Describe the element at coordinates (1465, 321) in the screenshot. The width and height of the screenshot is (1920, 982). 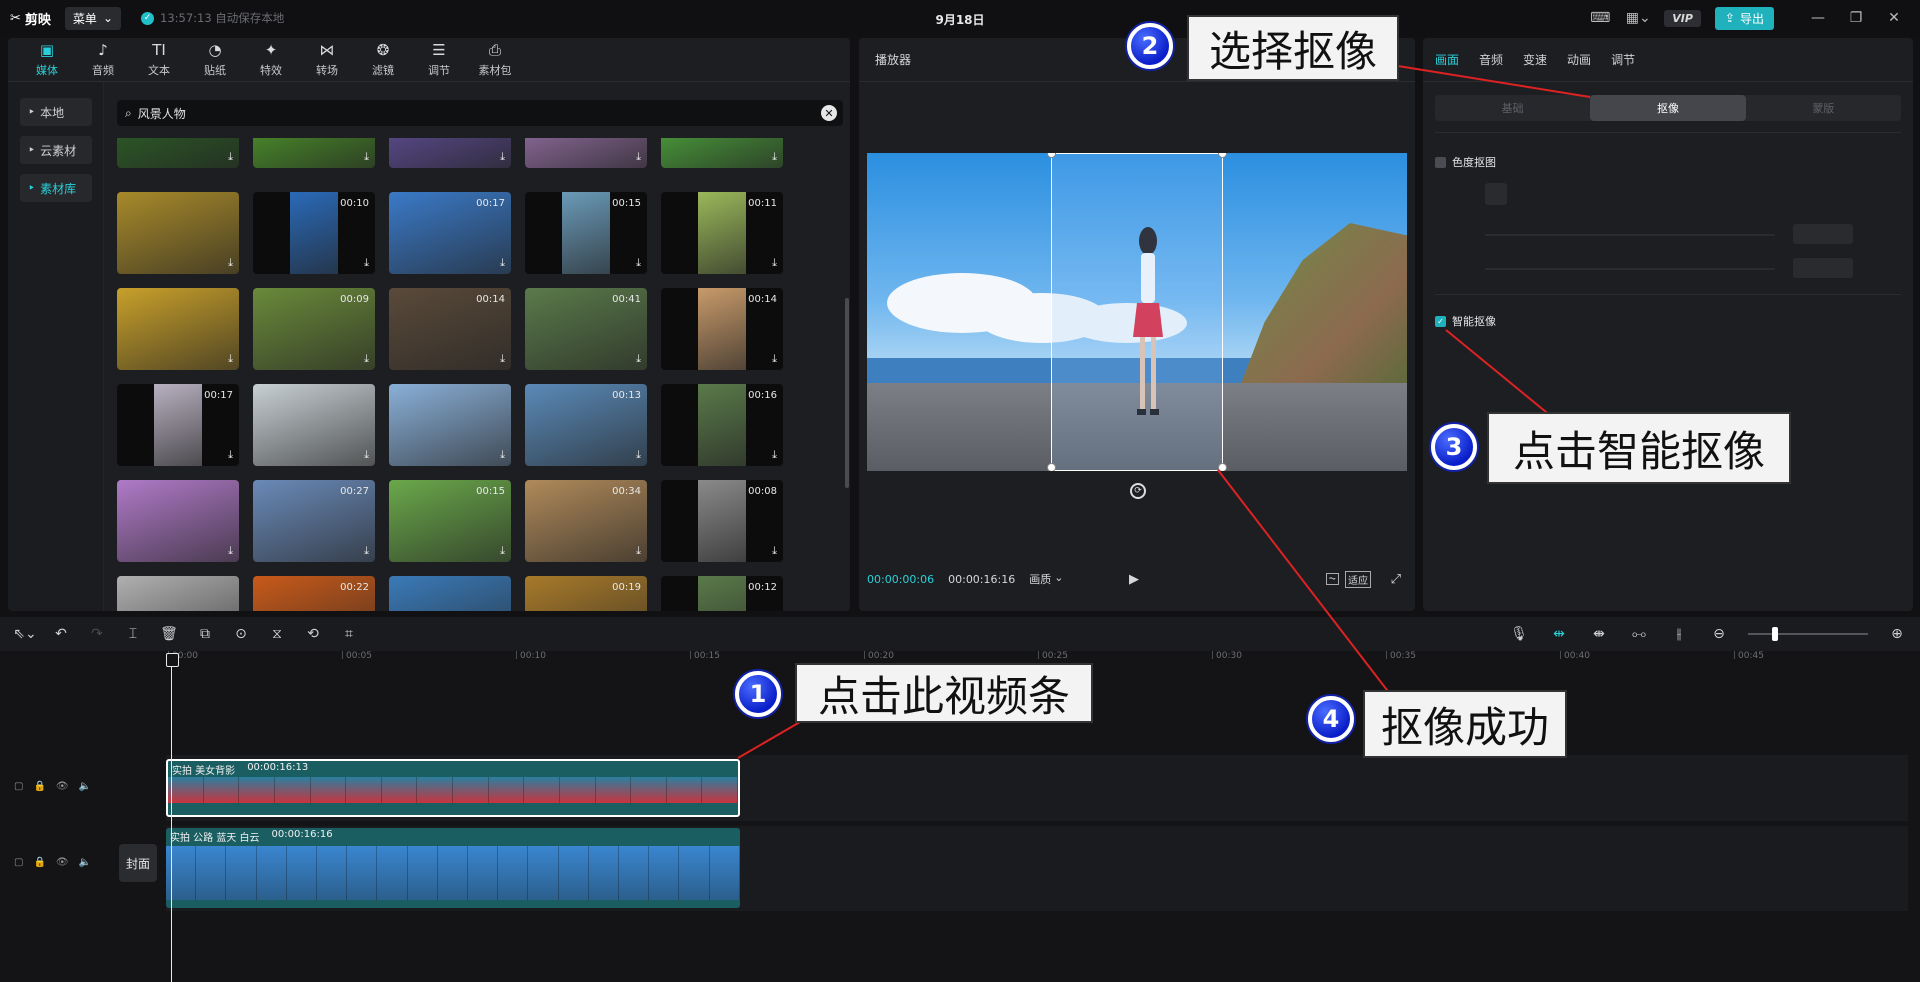
I see `smart-cutout-row: ✓ 智能抠像` at that location.